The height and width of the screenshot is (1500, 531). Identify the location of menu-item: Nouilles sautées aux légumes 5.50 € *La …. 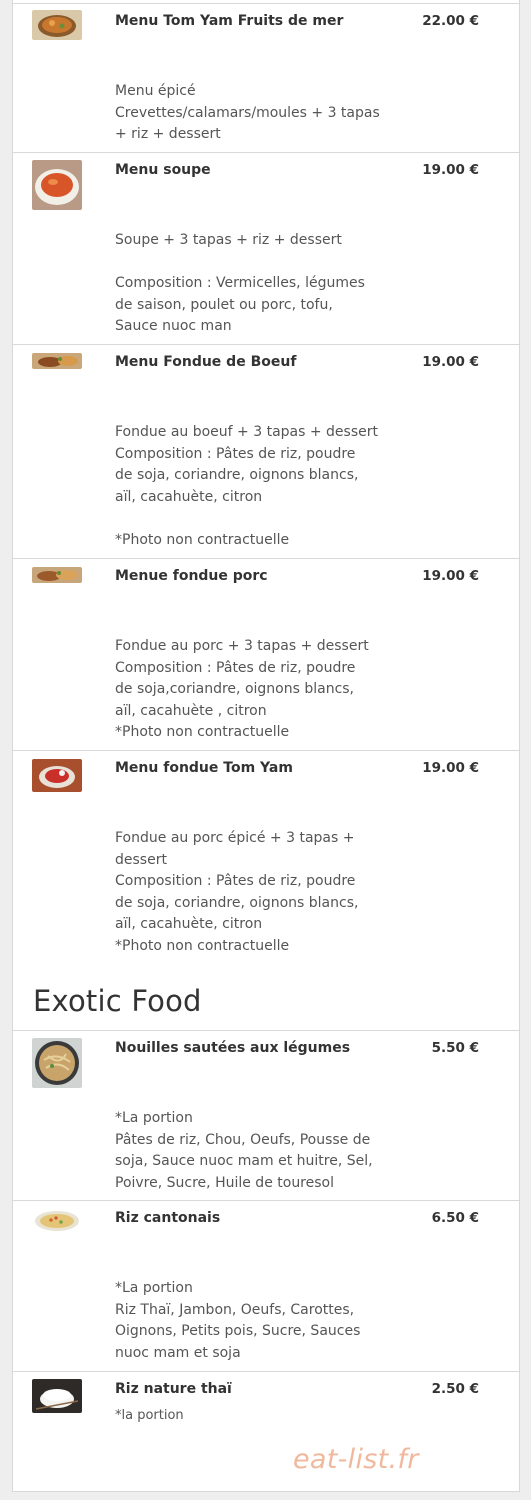
(266, 1115).